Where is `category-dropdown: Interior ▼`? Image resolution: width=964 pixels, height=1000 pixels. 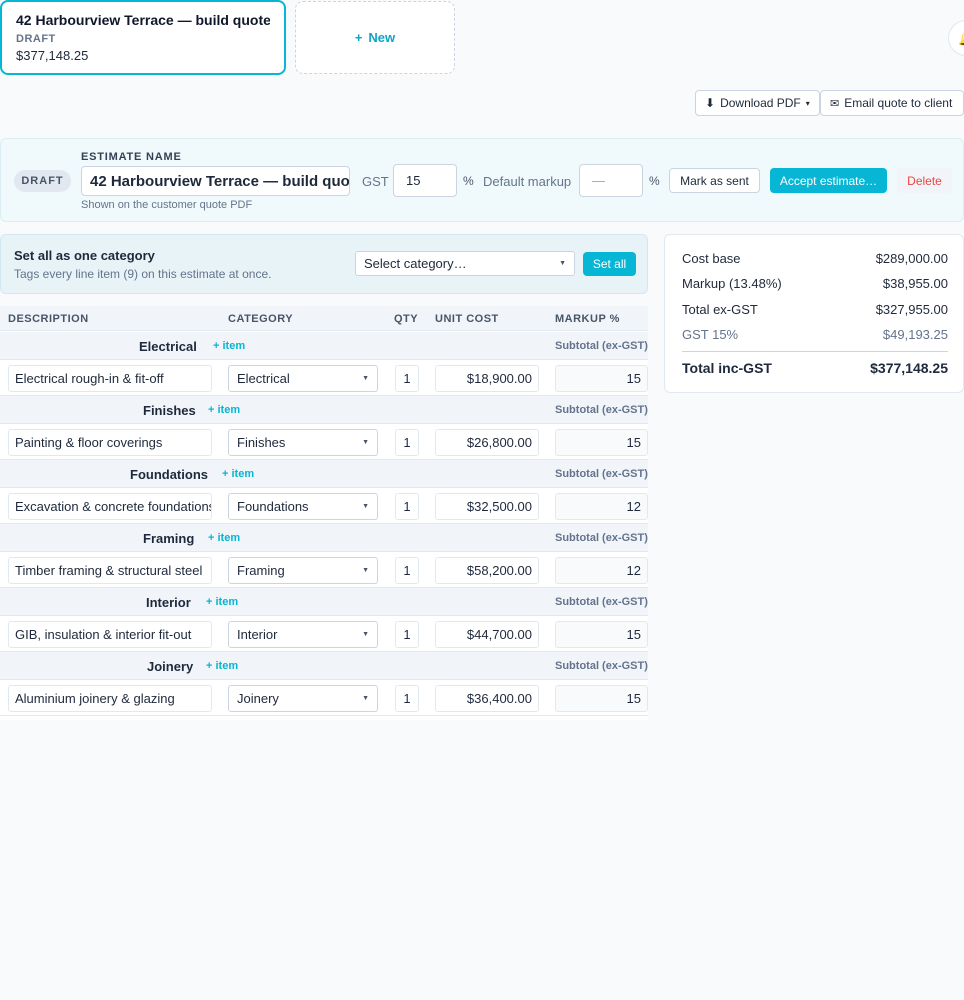 category-dropdown: Interior ▼ is located at coordinates (303, 634).